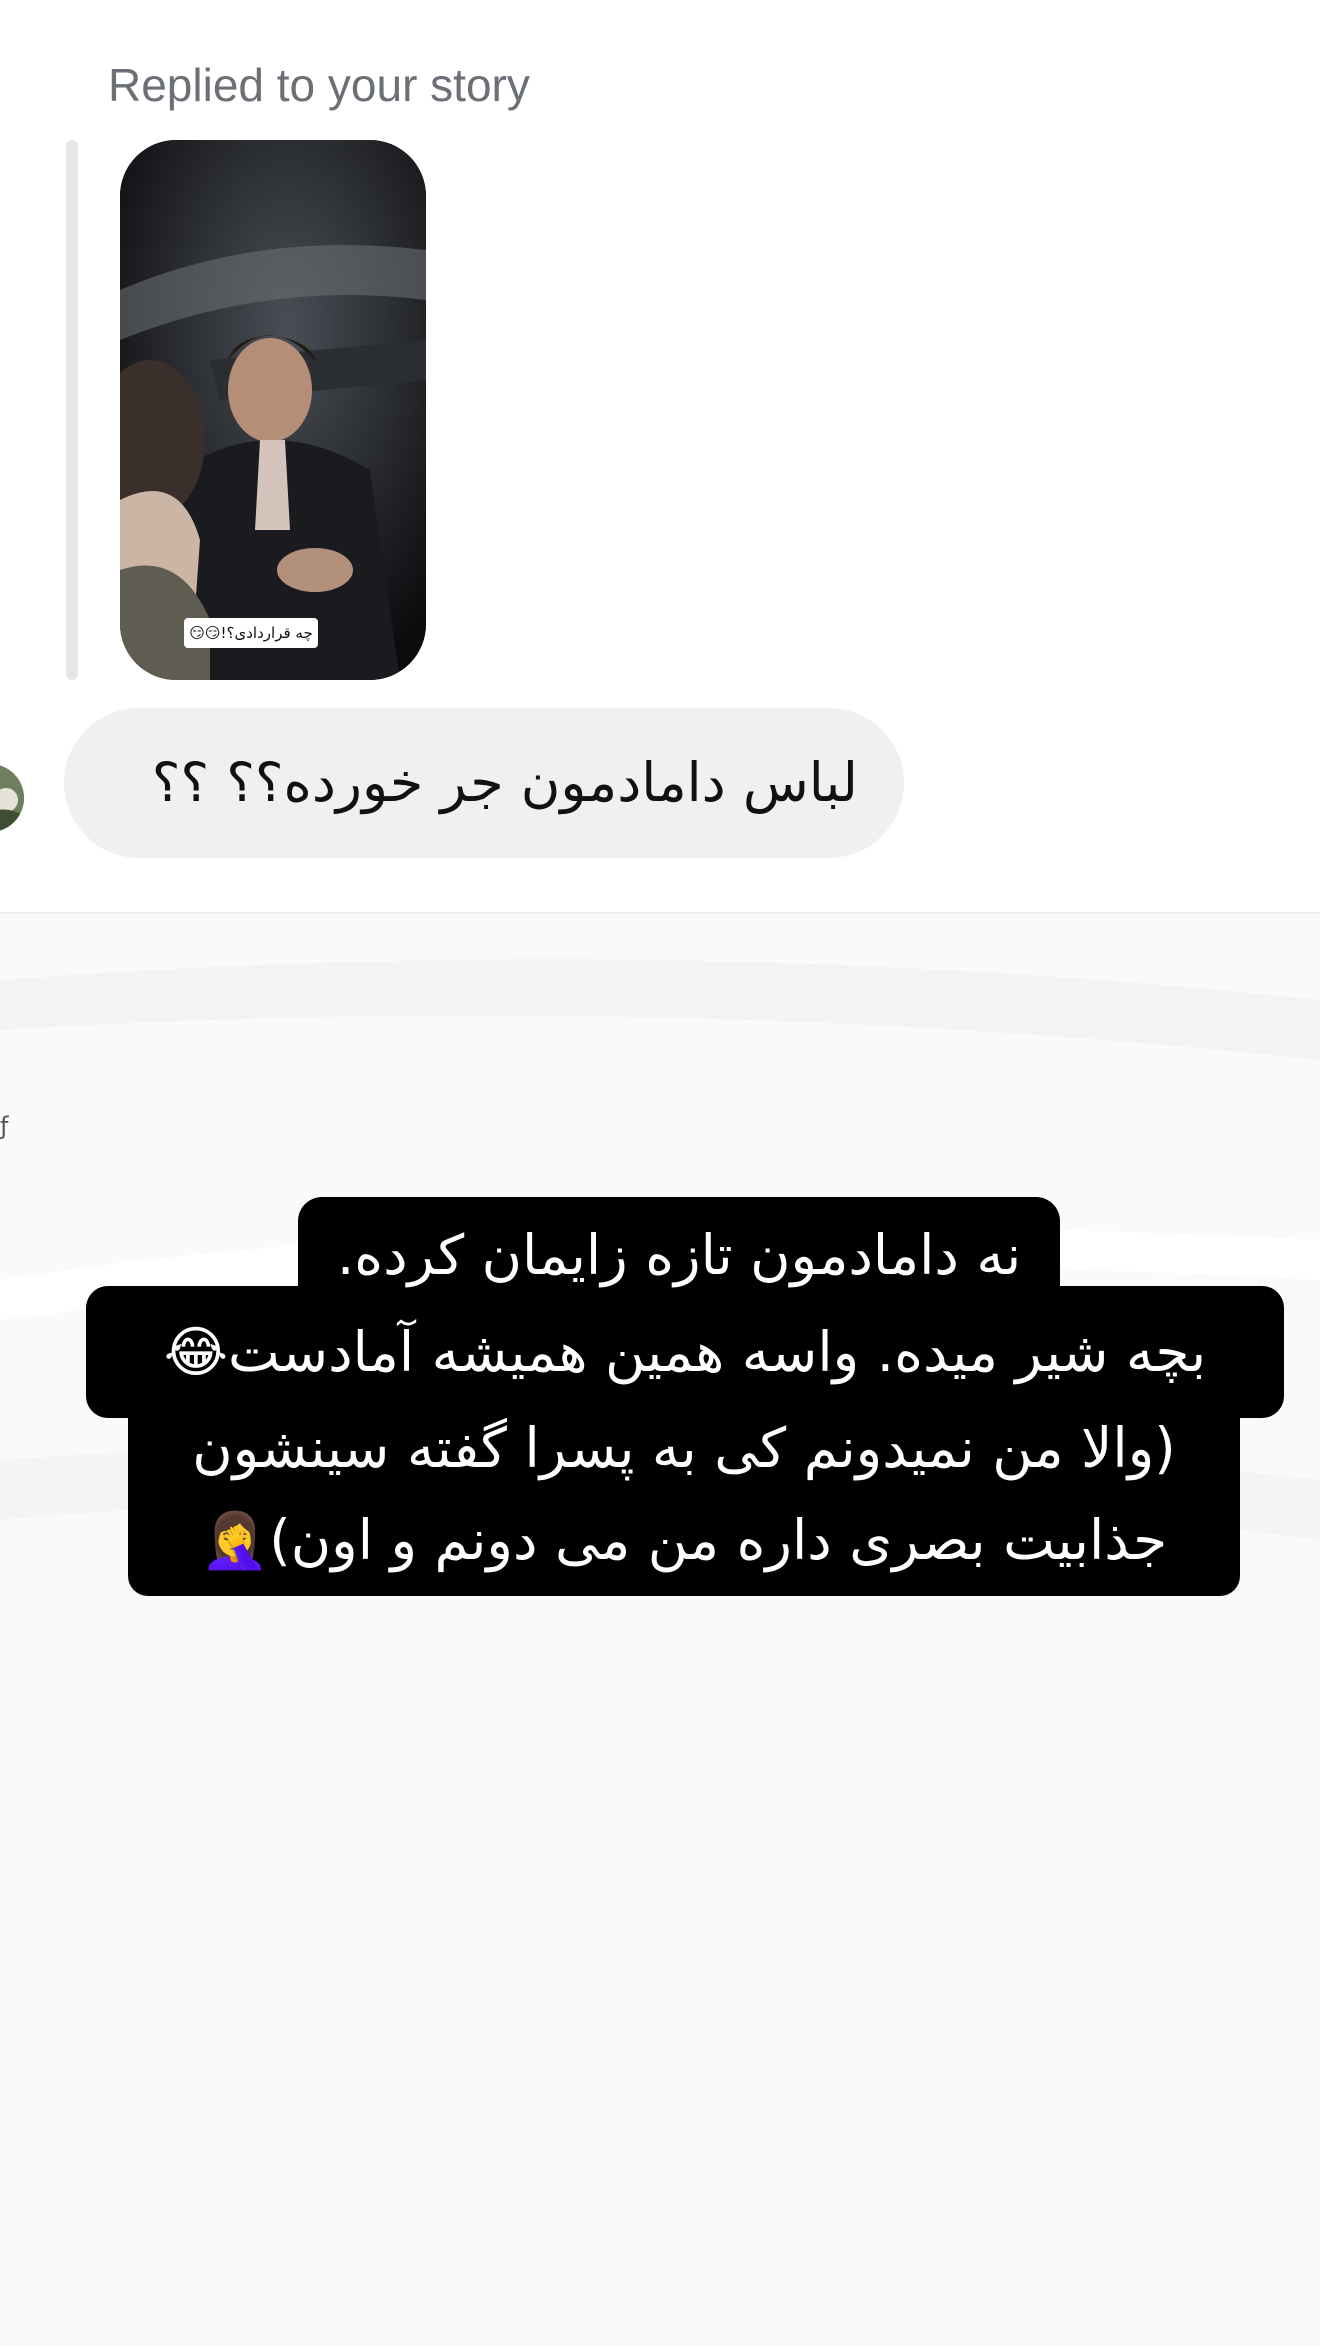 This screenshot has width=1320, height=2346. I want to click on sender-avatar, so click(12, 798).